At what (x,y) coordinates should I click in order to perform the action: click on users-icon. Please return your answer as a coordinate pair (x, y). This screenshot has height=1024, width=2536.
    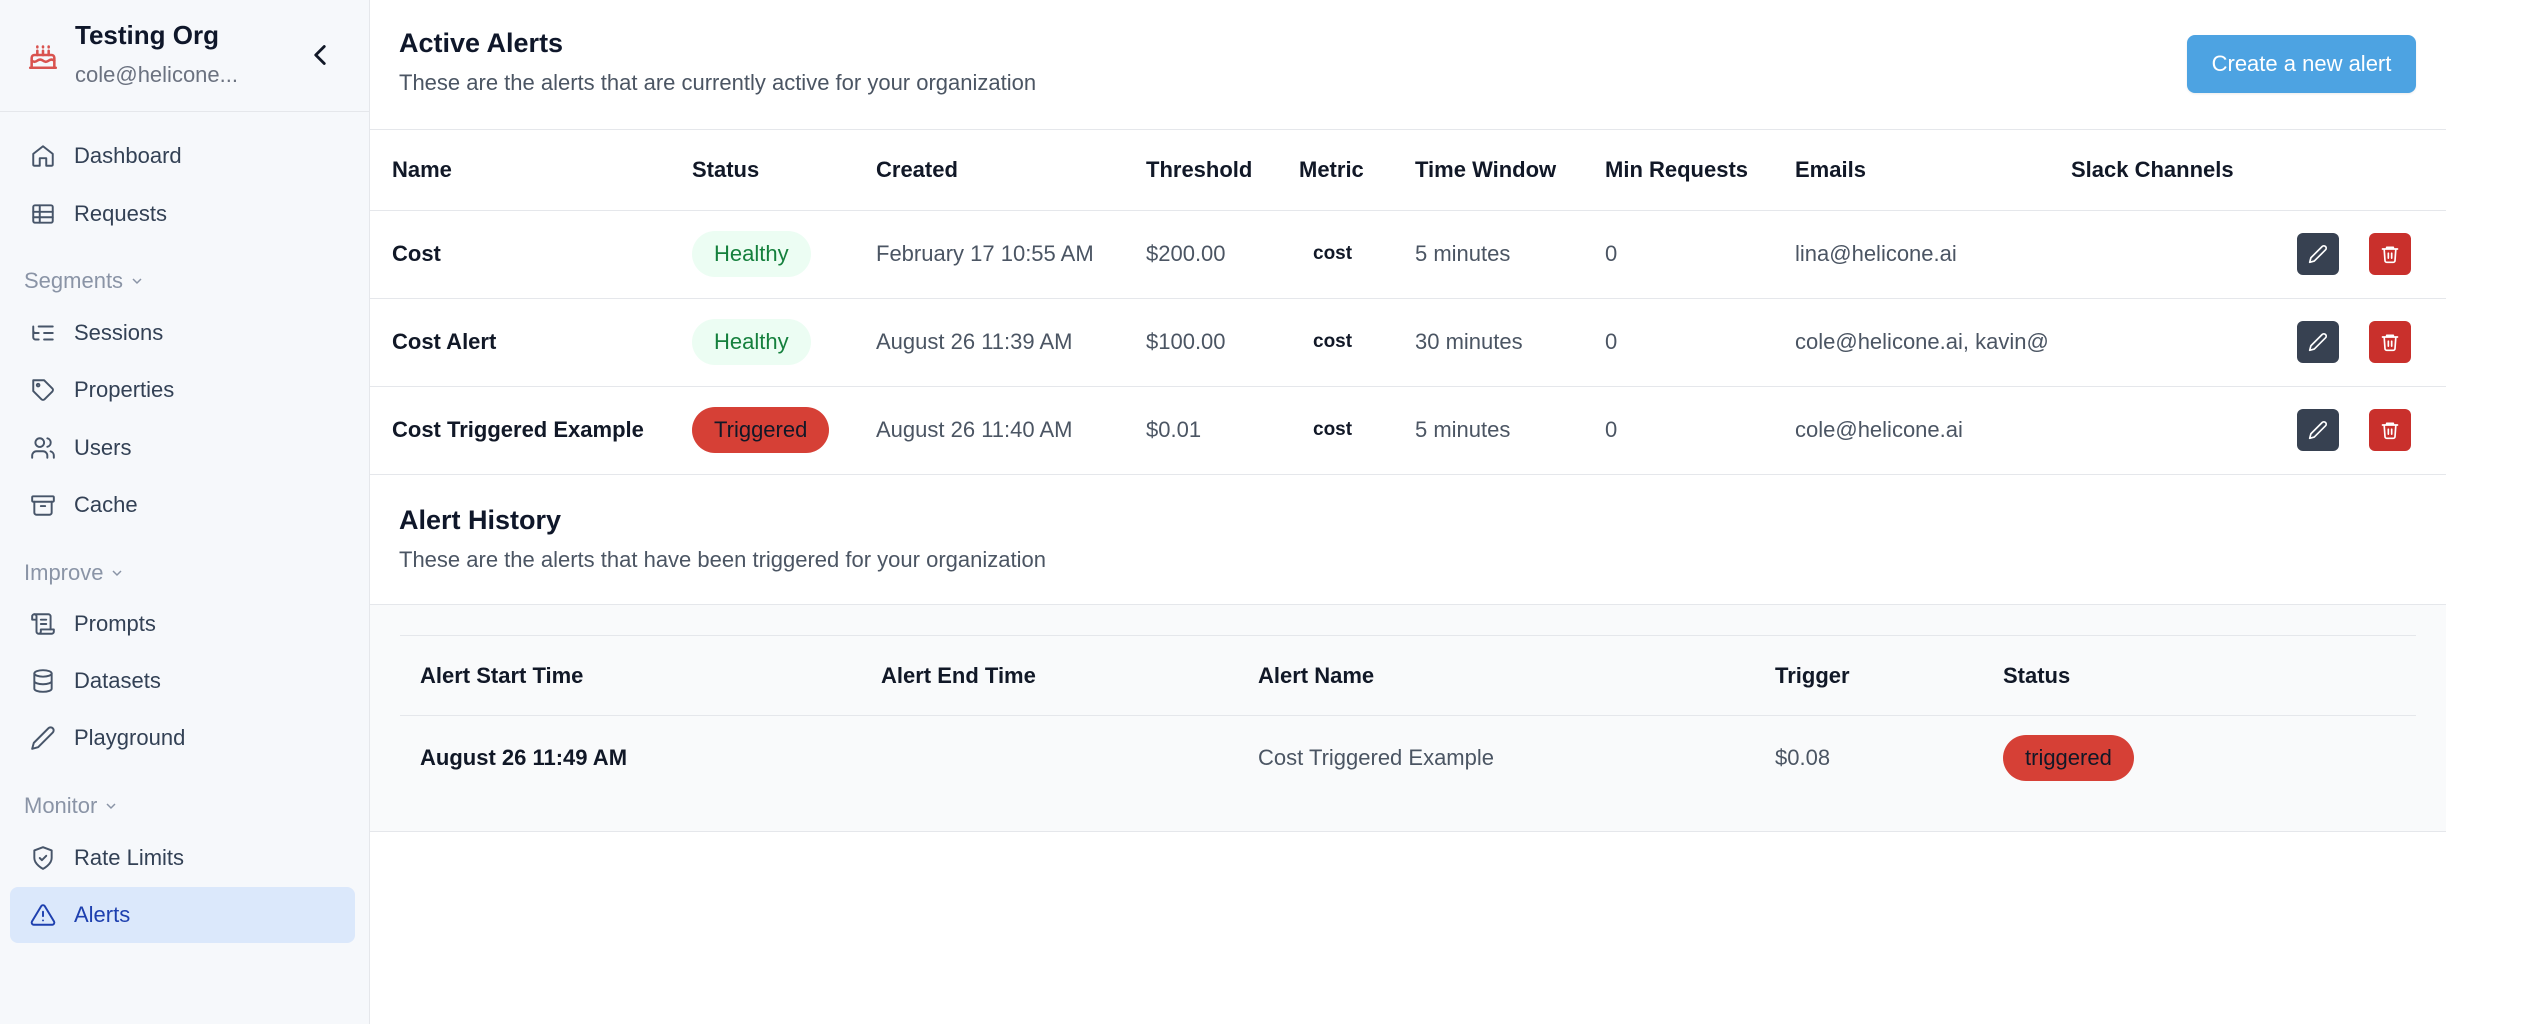
    Looking at the image, I should click on (43, 448).